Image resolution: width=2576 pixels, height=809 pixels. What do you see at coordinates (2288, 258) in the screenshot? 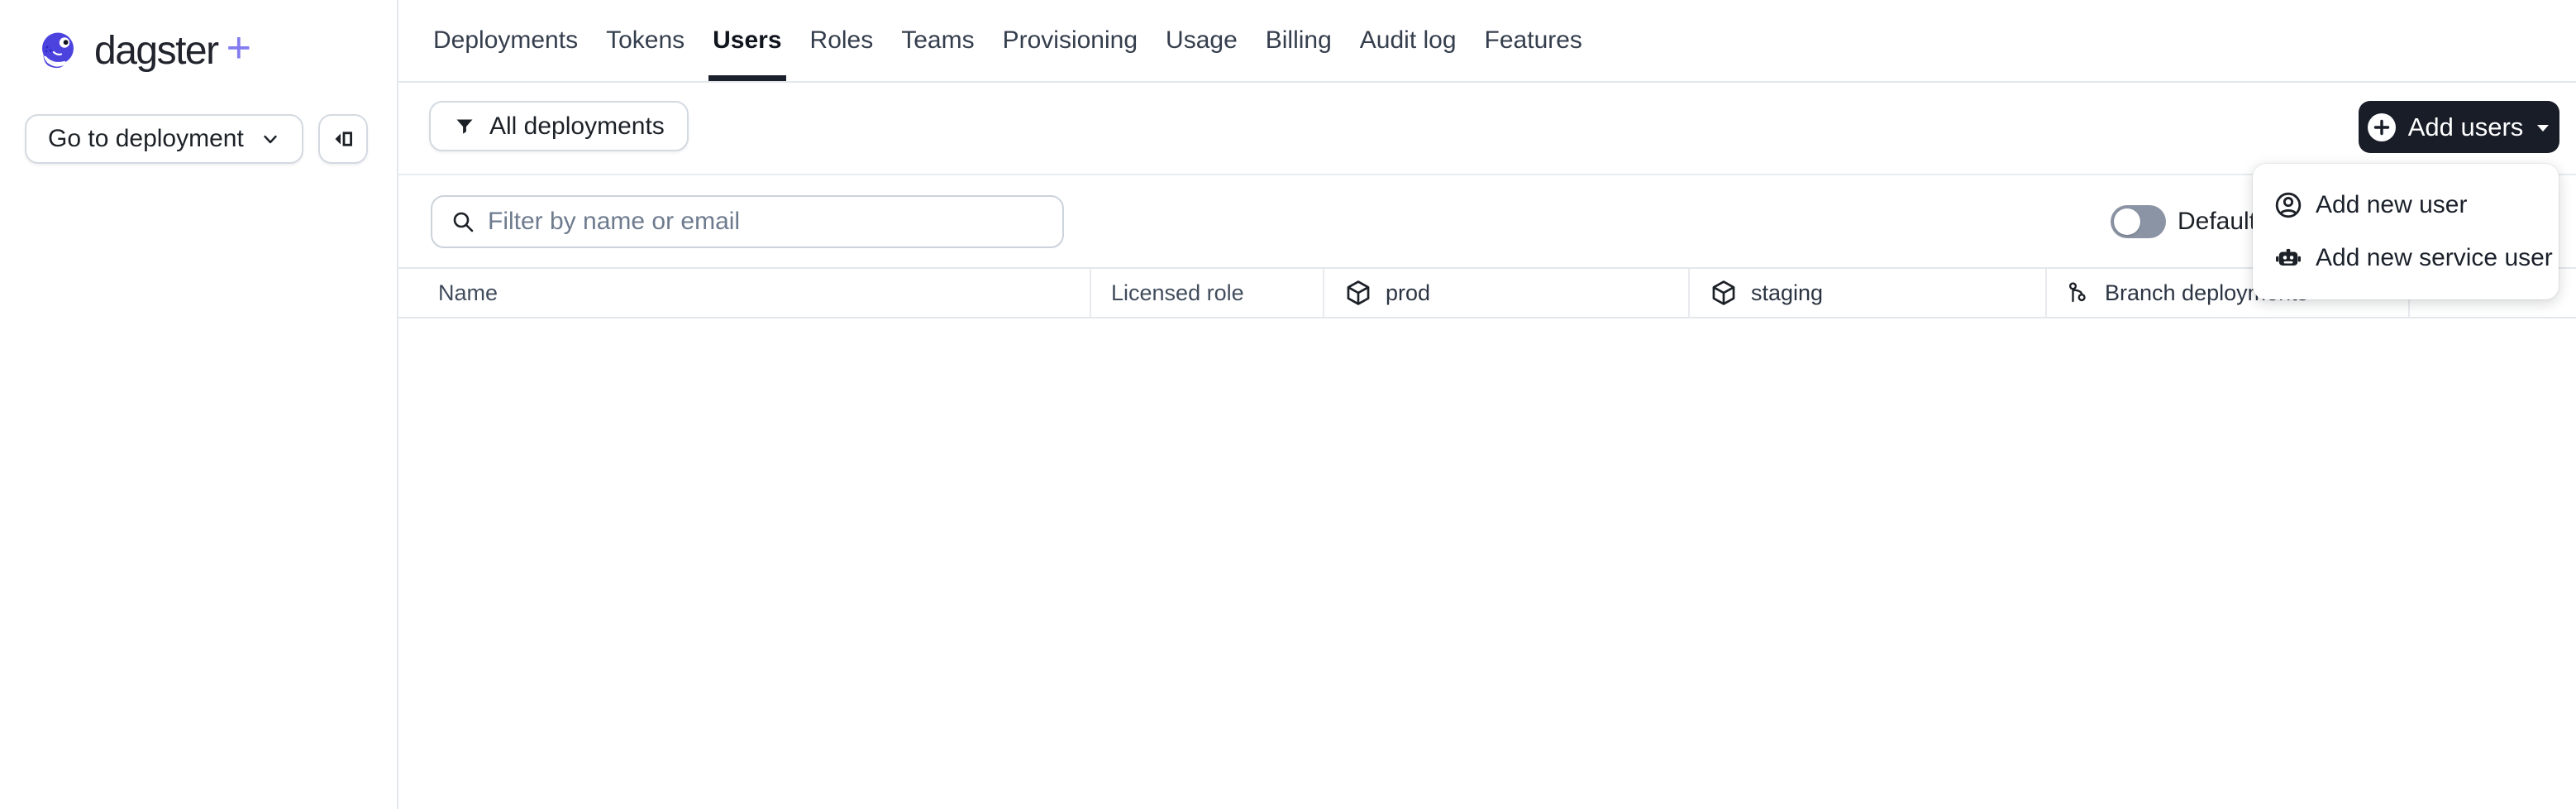
I see `robot-icon` at bounding box center [2288, 258].